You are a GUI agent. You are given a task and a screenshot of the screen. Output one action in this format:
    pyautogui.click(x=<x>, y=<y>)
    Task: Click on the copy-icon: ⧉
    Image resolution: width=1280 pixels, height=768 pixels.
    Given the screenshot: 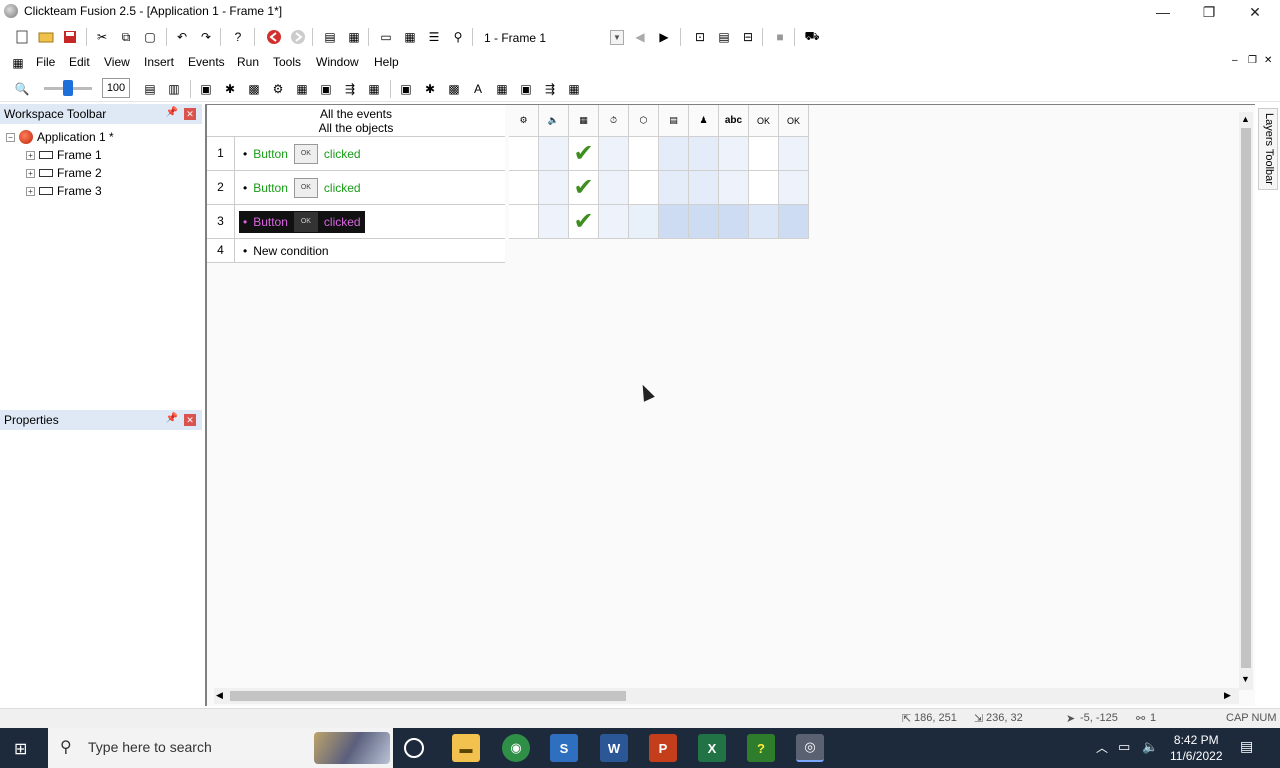 What is the action you would take?
    pyautogui.click(x=126, y=37)
    